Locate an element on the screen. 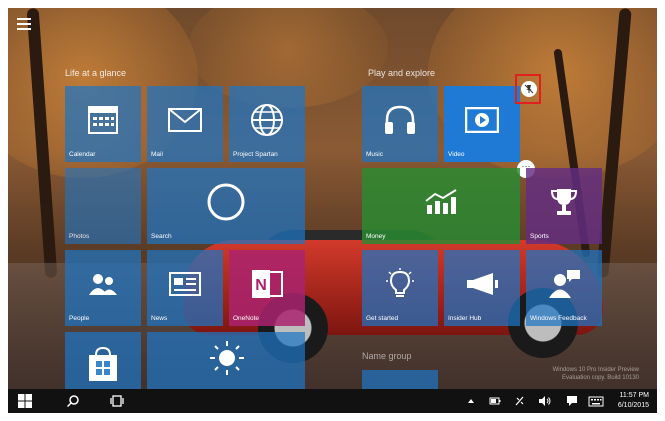 This screenshot has height=421, width=665. clock-time: 11:57 PM is located at coordinates (634, 395).